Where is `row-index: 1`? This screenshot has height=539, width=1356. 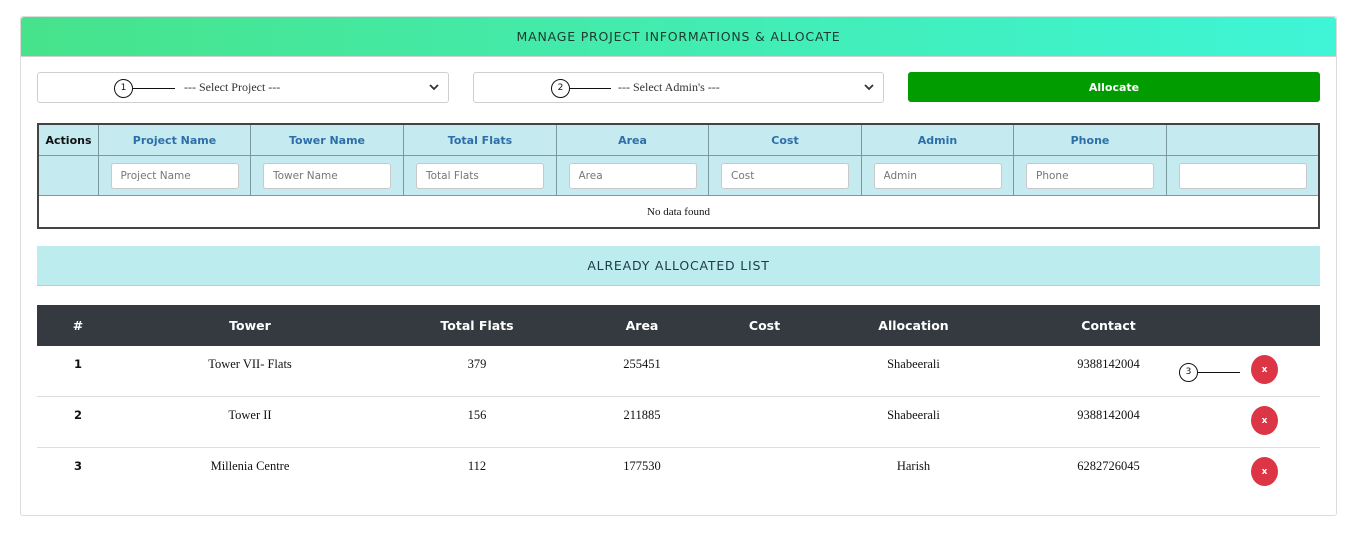
row-index: 1 is located at coordinates (77, 364).